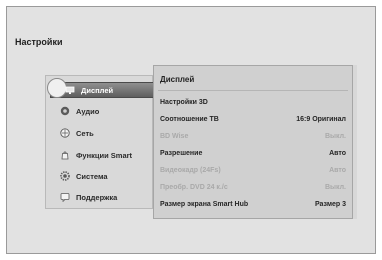  I want to click on setting-label: Размер экрана Smart Hub, so click(204, 204).